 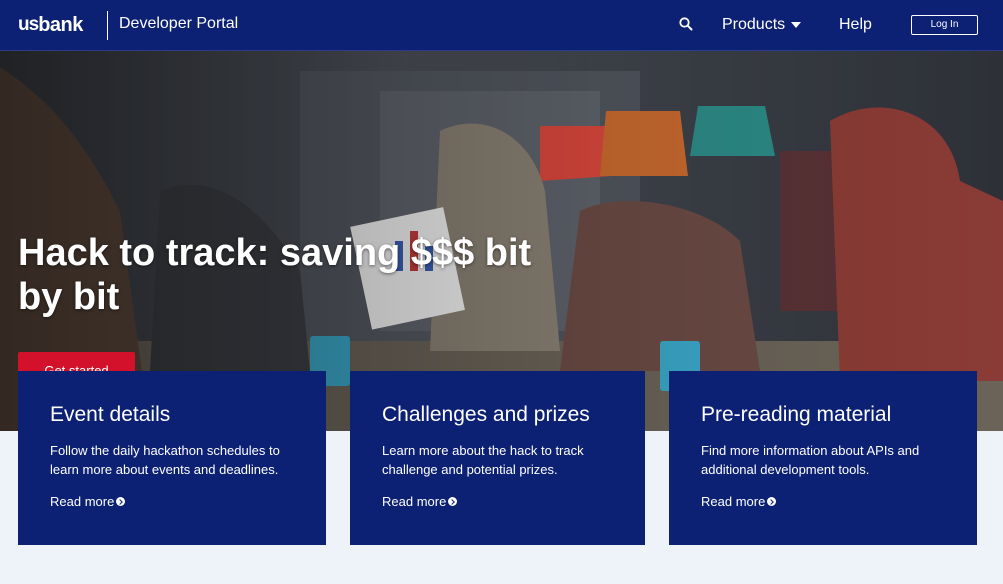 What do you see at coordinates (754, 24) in the screenshot?
I see `nav-products-label: Products` at bounding box center [754, 24].